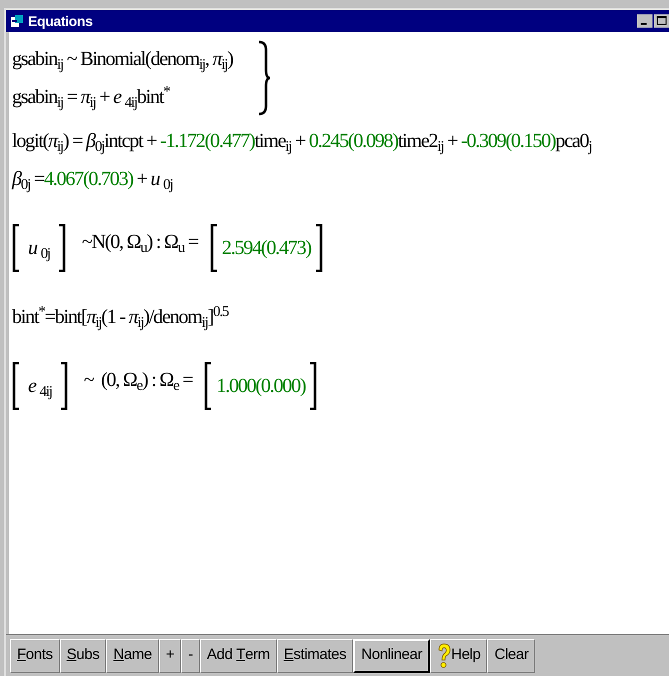  I want to click on toolbar-button: Add Term, so click(238, 655).